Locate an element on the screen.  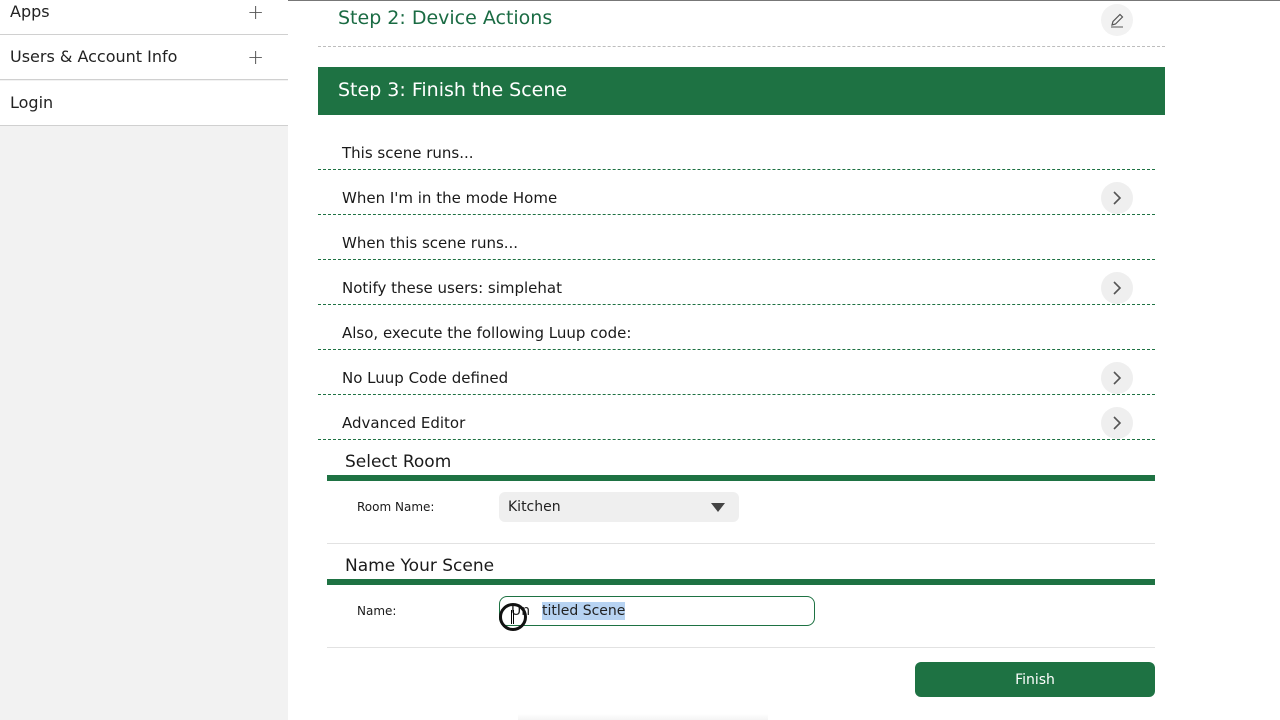
scene-name-input: Un titled Scene is located at coordinates (657, 611).